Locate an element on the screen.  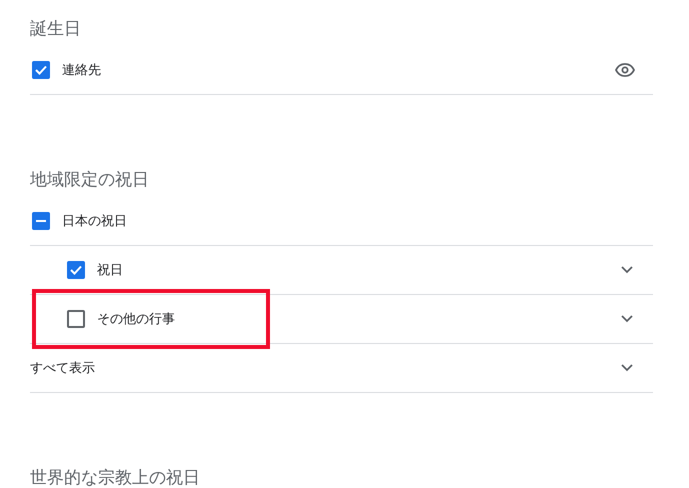
minus-icon is located at coordinates (41, 221).